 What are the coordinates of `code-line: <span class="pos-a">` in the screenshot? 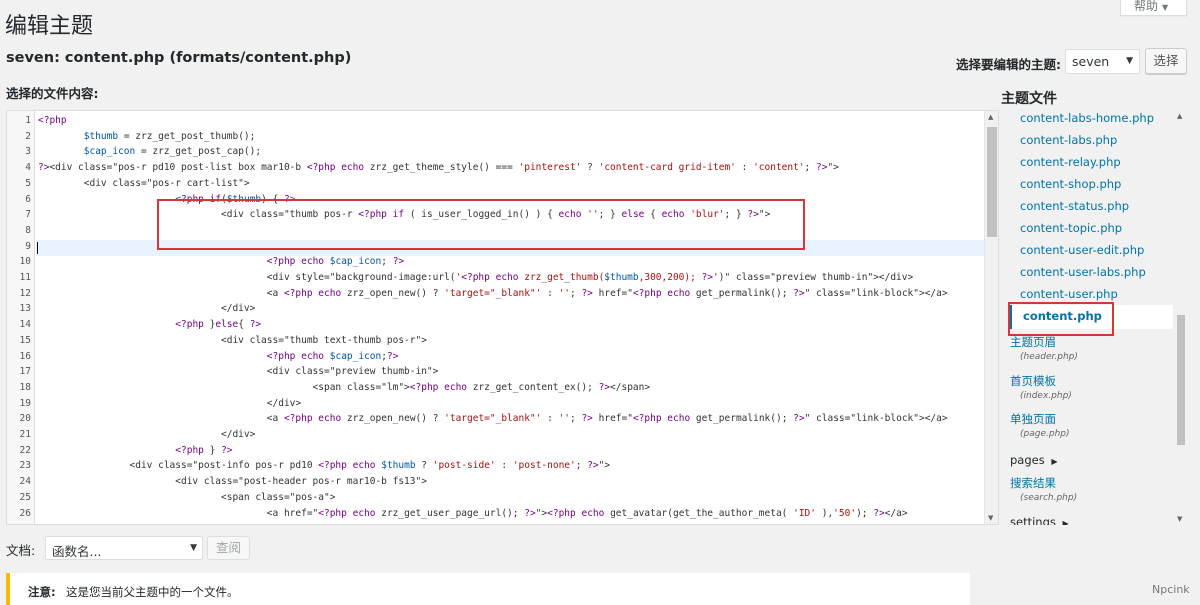 It's located at (187, 497).